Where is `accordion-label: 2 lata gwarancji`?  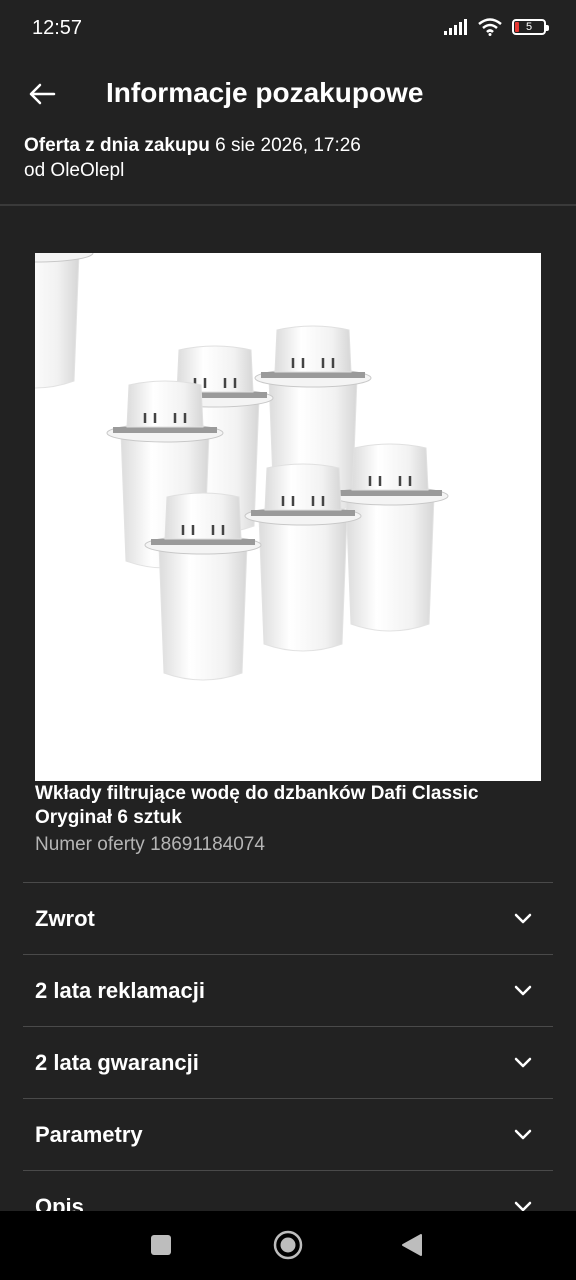
accordion-label: 2 lata gwarancji is located at coordinates (117, 1062).